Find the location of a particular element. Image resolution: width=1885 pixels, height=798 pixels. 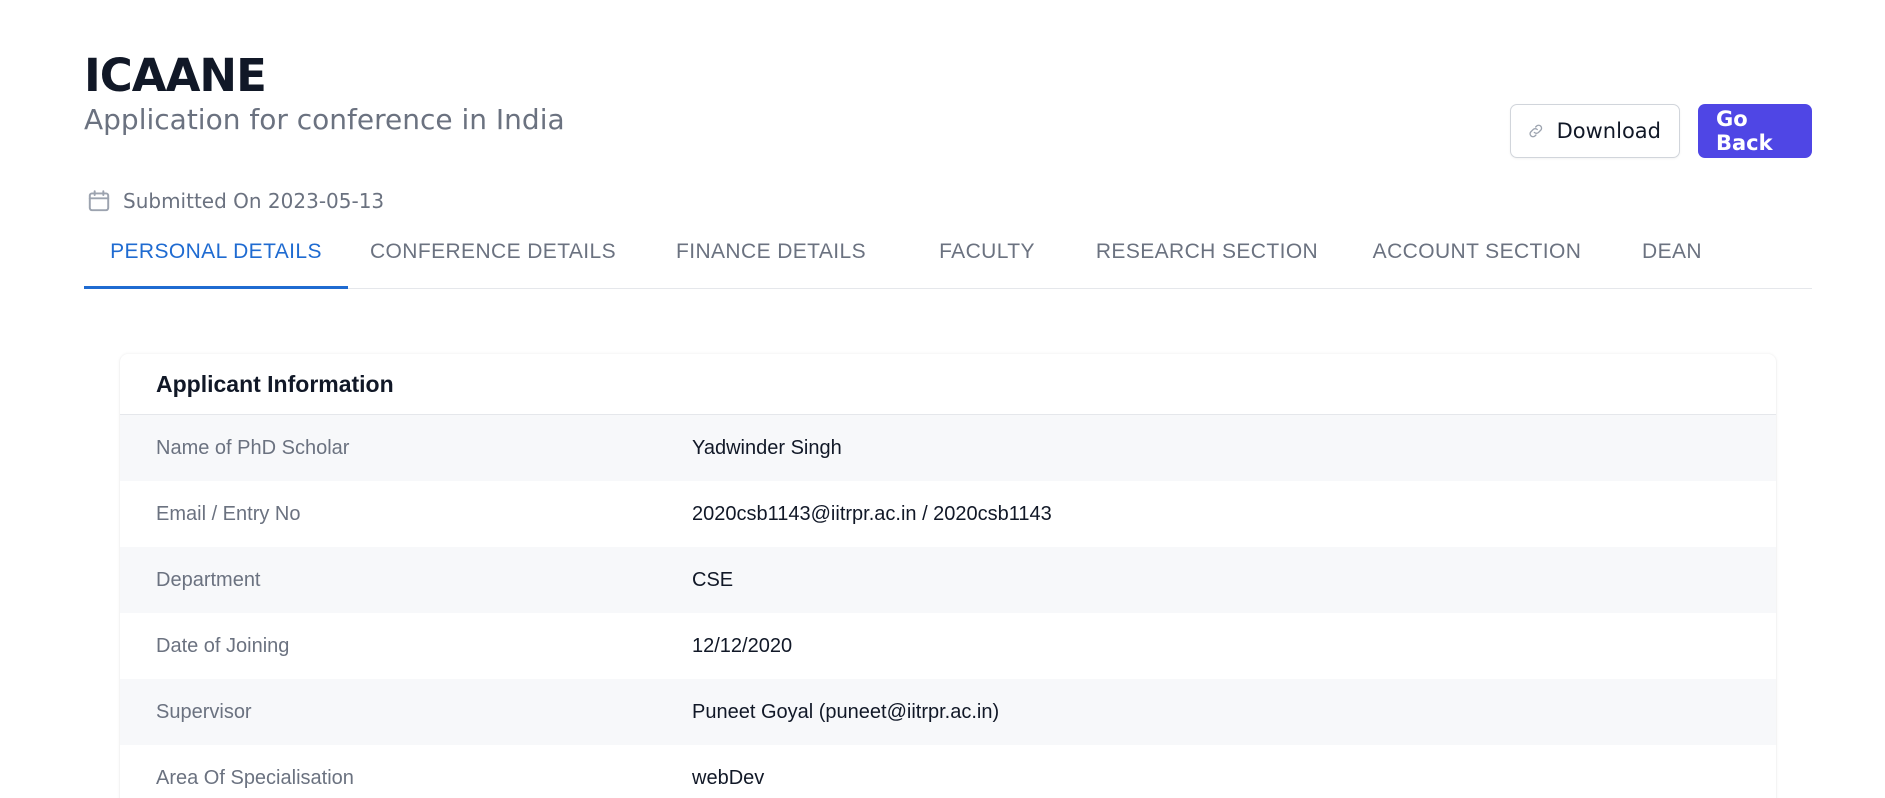

download-button: Download is located at coordinates (1595, 131).